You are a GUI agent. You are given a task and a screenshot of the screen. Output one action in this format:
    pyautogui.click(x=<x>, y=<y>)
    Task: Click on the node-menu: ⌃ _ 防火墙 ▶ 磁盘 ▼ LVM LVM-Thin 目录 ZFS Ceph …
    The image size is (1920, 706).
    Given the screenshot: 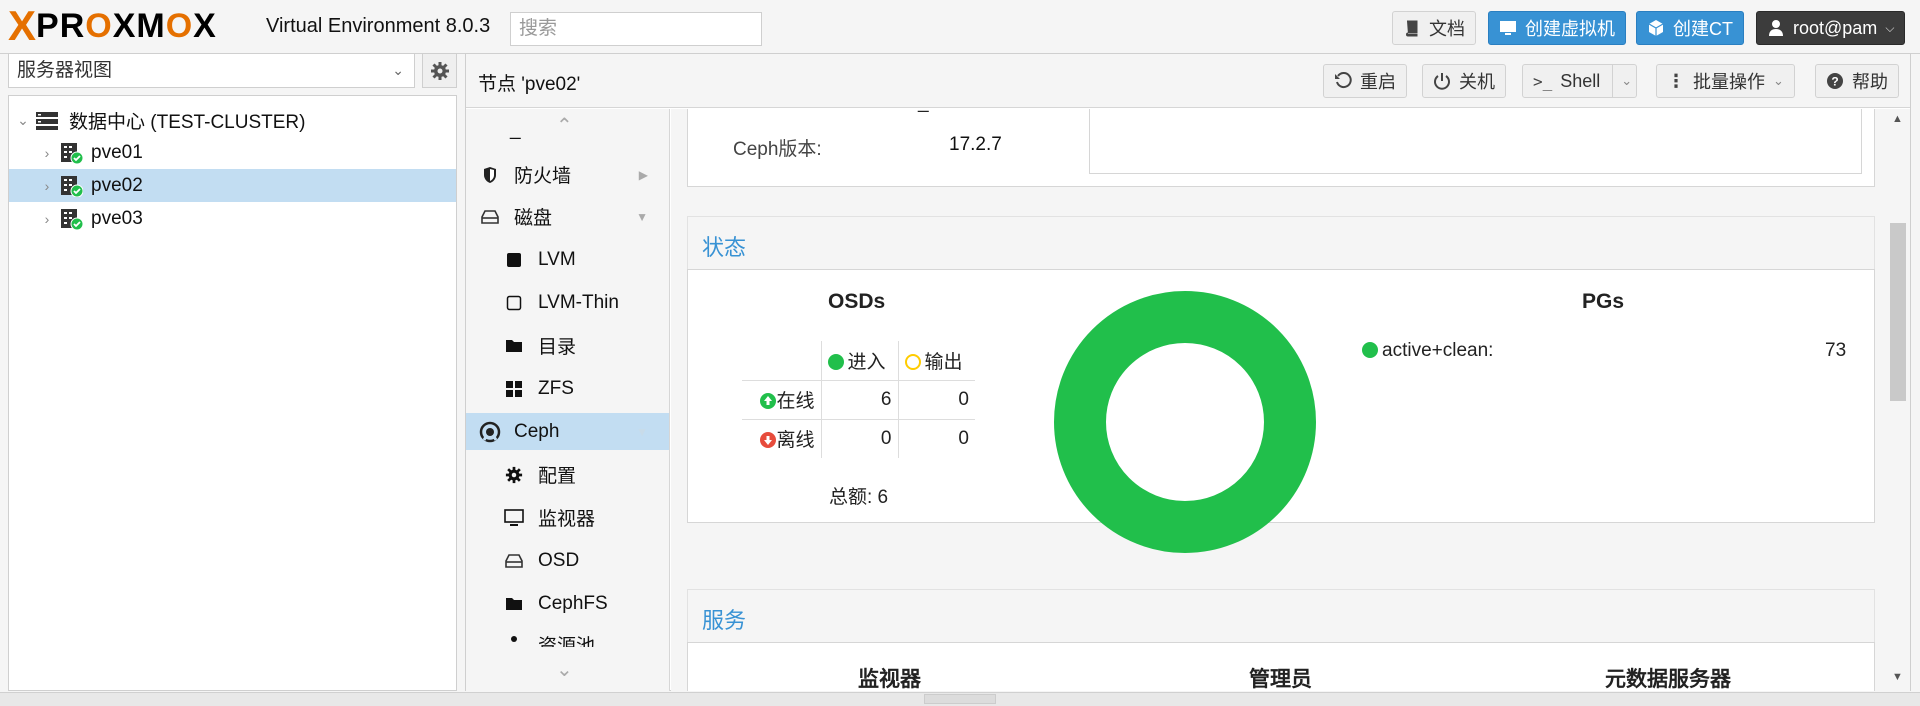 What is the action you would take?
    pyautogui.click(x=568, y=400)
    